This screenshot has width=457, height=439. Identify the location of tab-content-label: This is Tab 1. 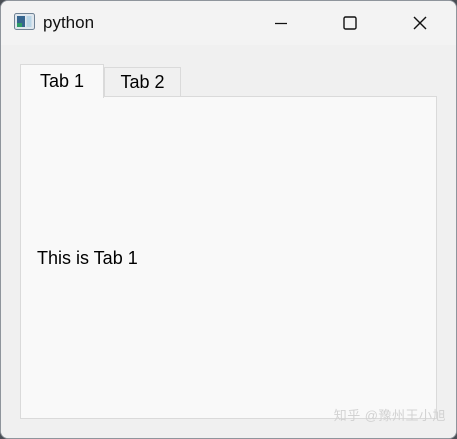
(87, 258).